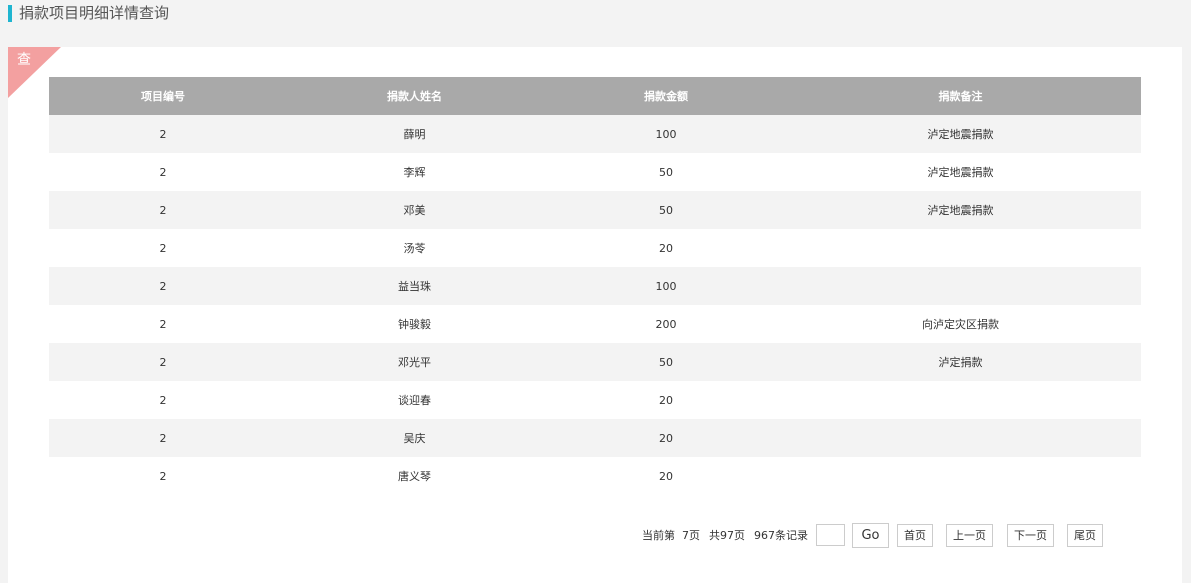 The height and width of the screenshot is (583, 1191). I want to click on cell-amount: 200, so click(666, 324).